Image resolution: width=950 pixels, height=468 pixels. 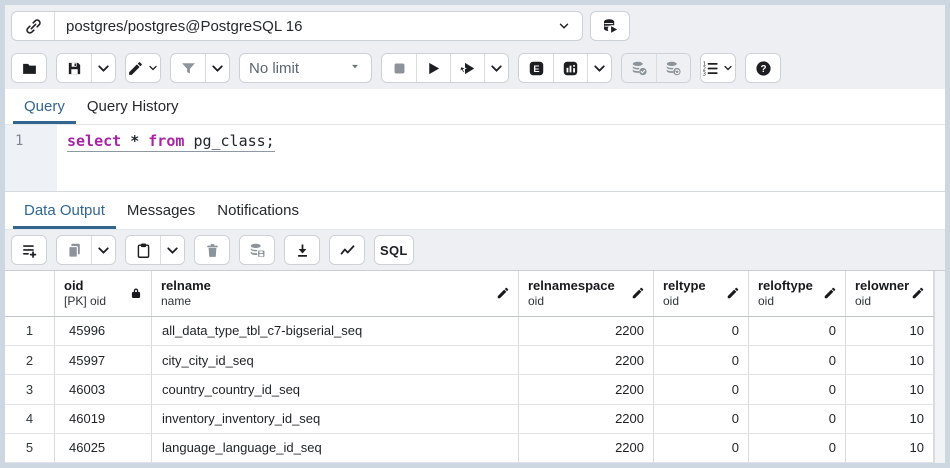 What do you see at coordinates (140, 293) in the screenshot?
I see `lock-icon` at bounding box center [140, 293].